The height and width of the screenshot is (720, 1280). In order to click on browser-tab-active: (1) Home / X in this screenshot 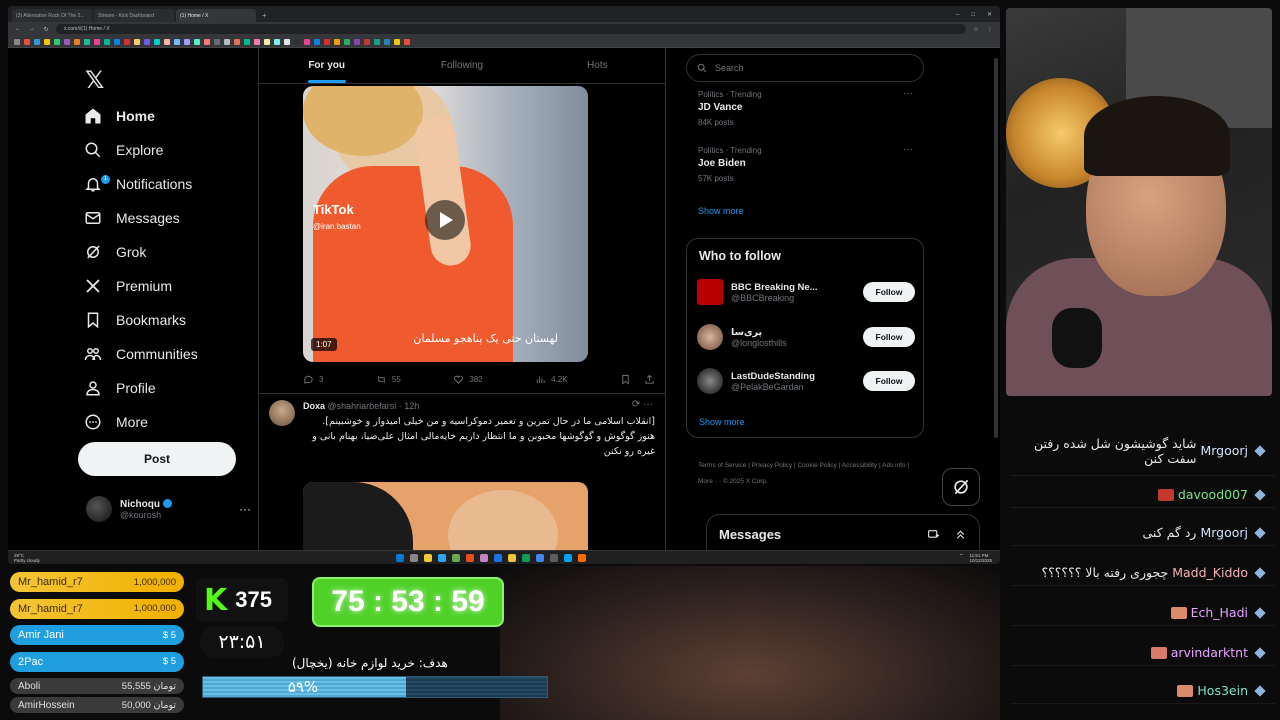, I will do `click(216, 15)`.